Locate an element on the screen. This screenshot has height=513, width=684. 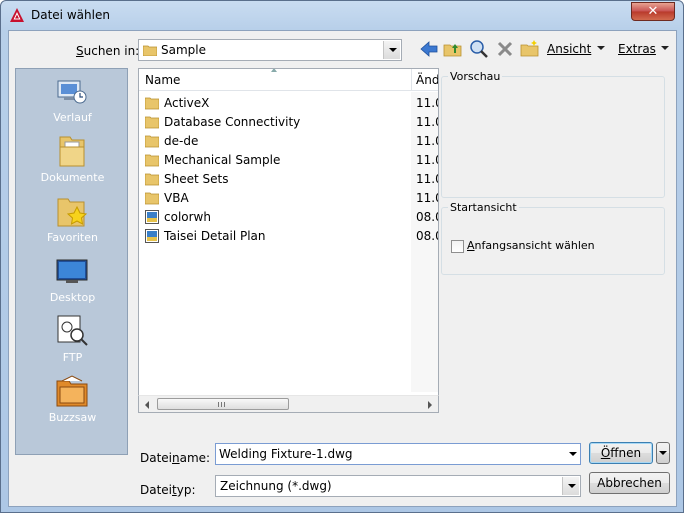
file-name: ActiveX is located at coordinates (187, 103).